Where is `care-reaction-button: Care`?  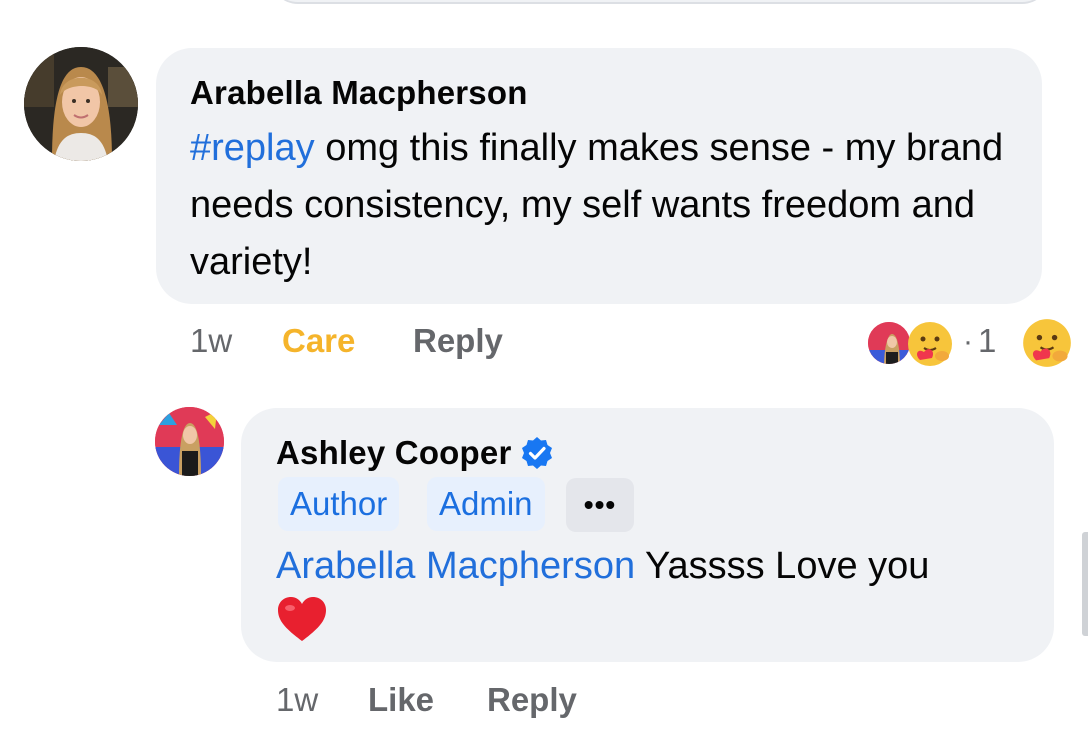 care-reaction-button: Care is located at coordinates (318, 341).